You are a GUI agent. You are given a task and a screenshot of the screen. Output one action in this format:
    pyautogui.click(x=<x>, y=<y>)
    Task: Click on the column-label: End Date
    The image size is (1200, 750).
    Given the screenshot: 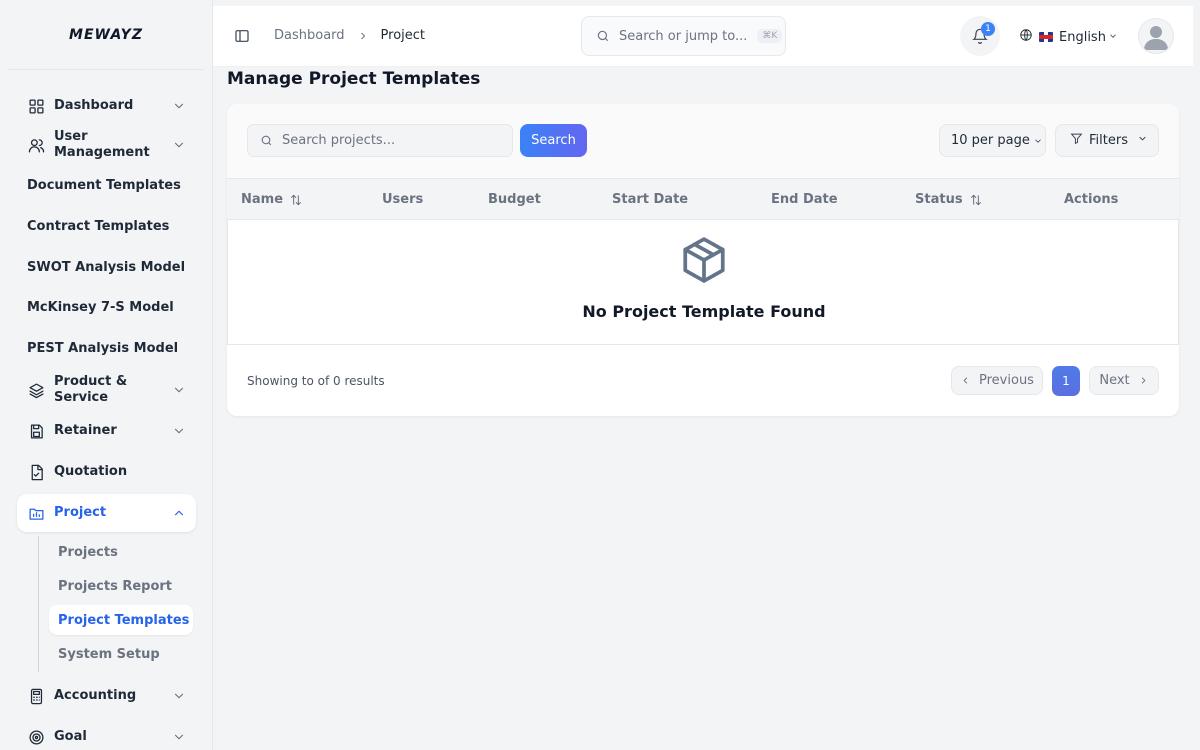 What is the action you would take?
    pyautogui.click(x=804, y=199)
    